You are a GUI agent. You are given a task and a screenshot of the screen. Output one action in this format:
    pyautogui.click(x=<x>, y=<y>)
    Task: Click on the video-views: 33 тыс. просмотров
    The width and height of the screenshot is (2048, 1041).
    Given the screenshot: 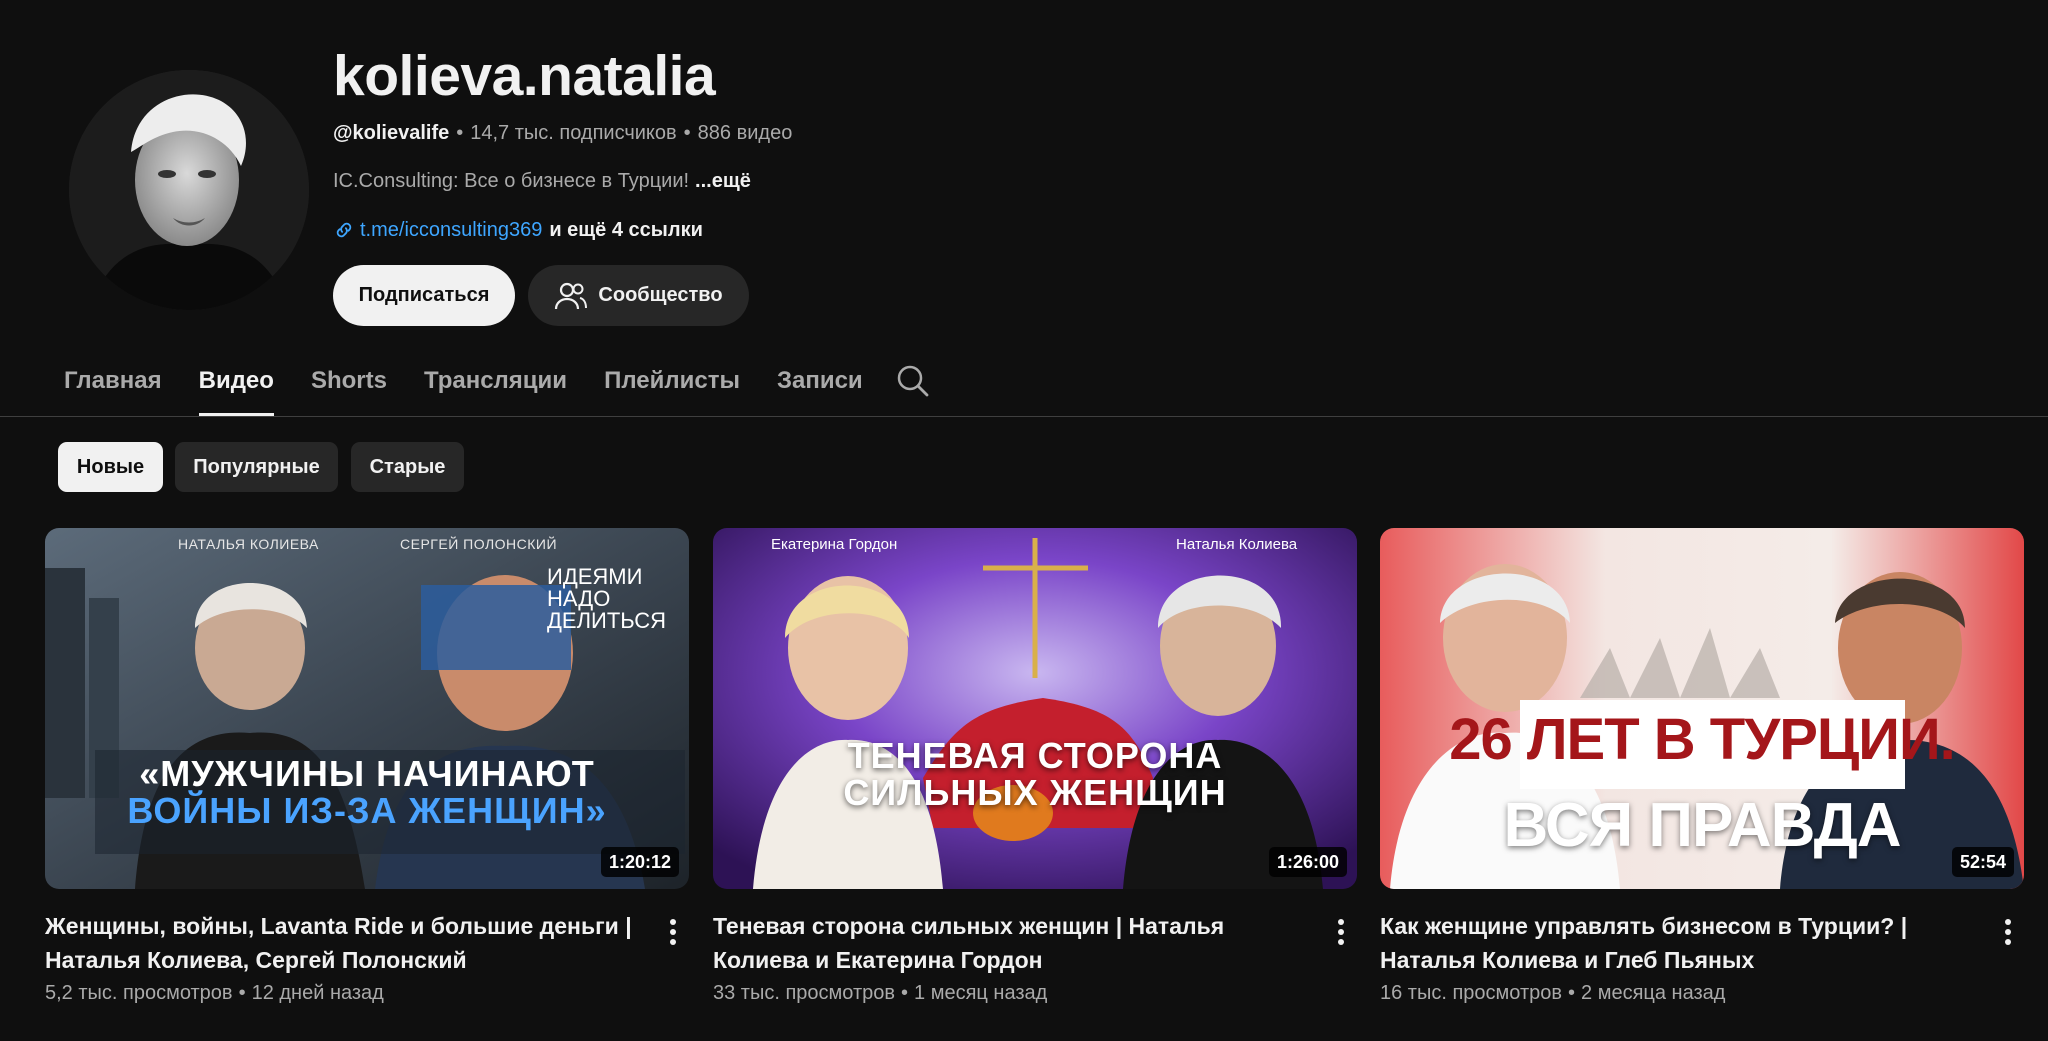 What is the action you would take?
    pyautogui.click(x=804, y=993)
    